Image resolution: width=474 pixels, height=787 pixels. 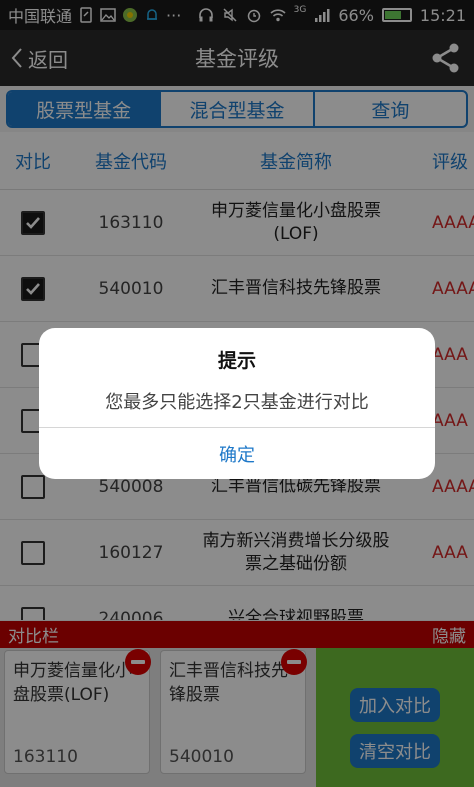 I want to click on dialog-message: 您最多只能选择2只基金进行对比, so click(x=237, y=402).